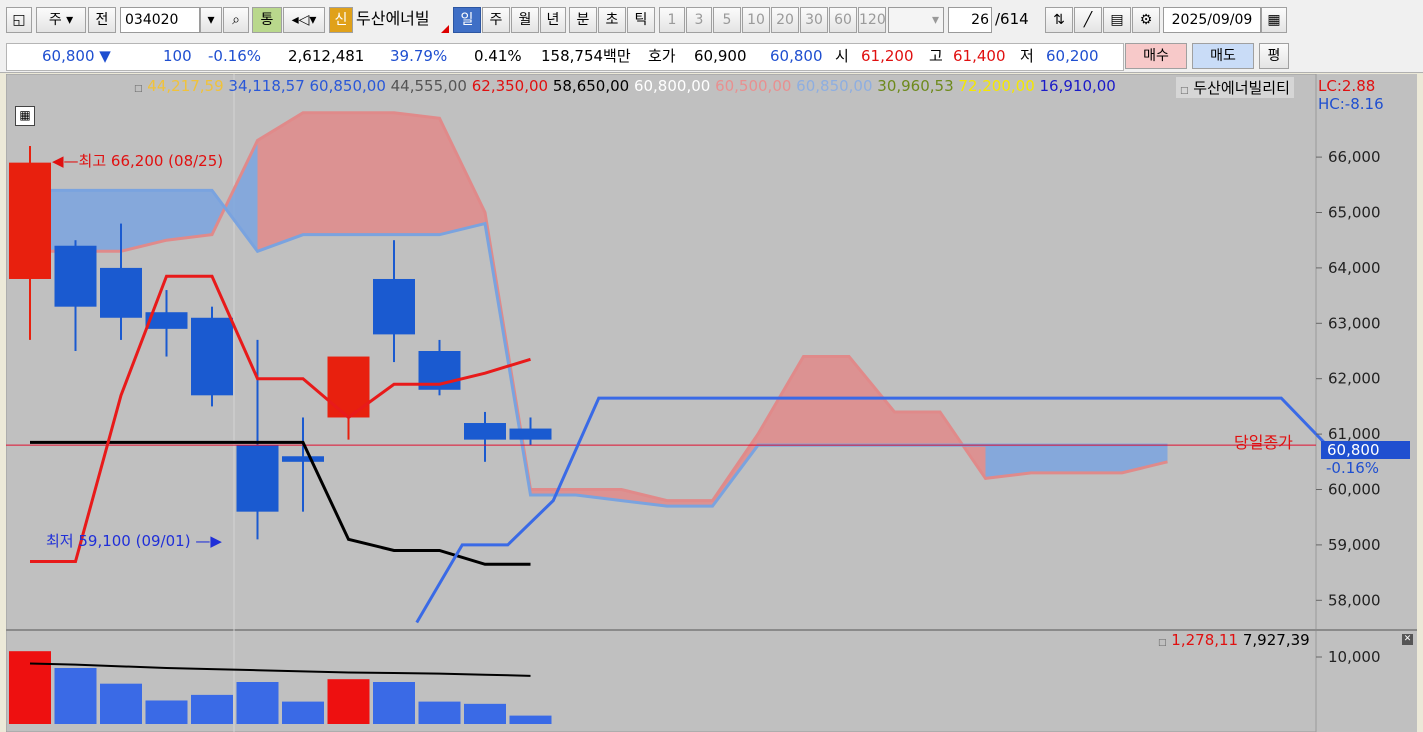 This screenshot has width=1423, height=732. I want to click on y-tick-label: 62,000, so click(1354, 379).